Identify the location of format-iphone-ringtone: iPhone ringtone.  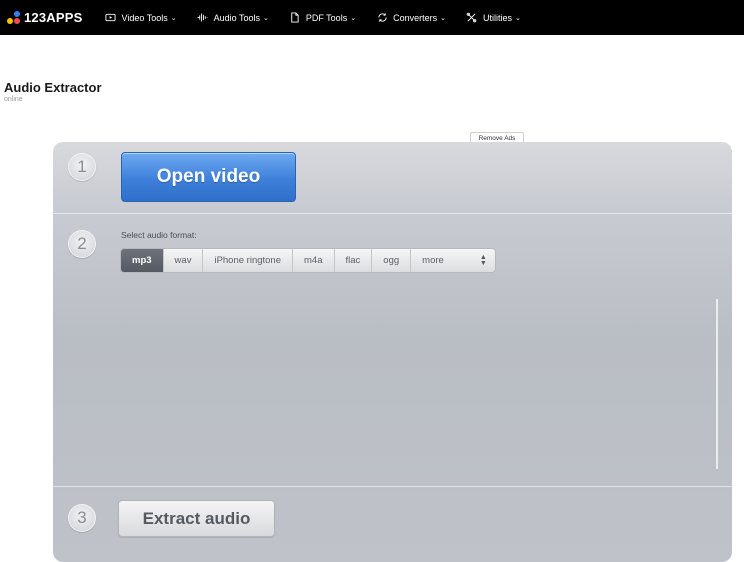
(248, 260).